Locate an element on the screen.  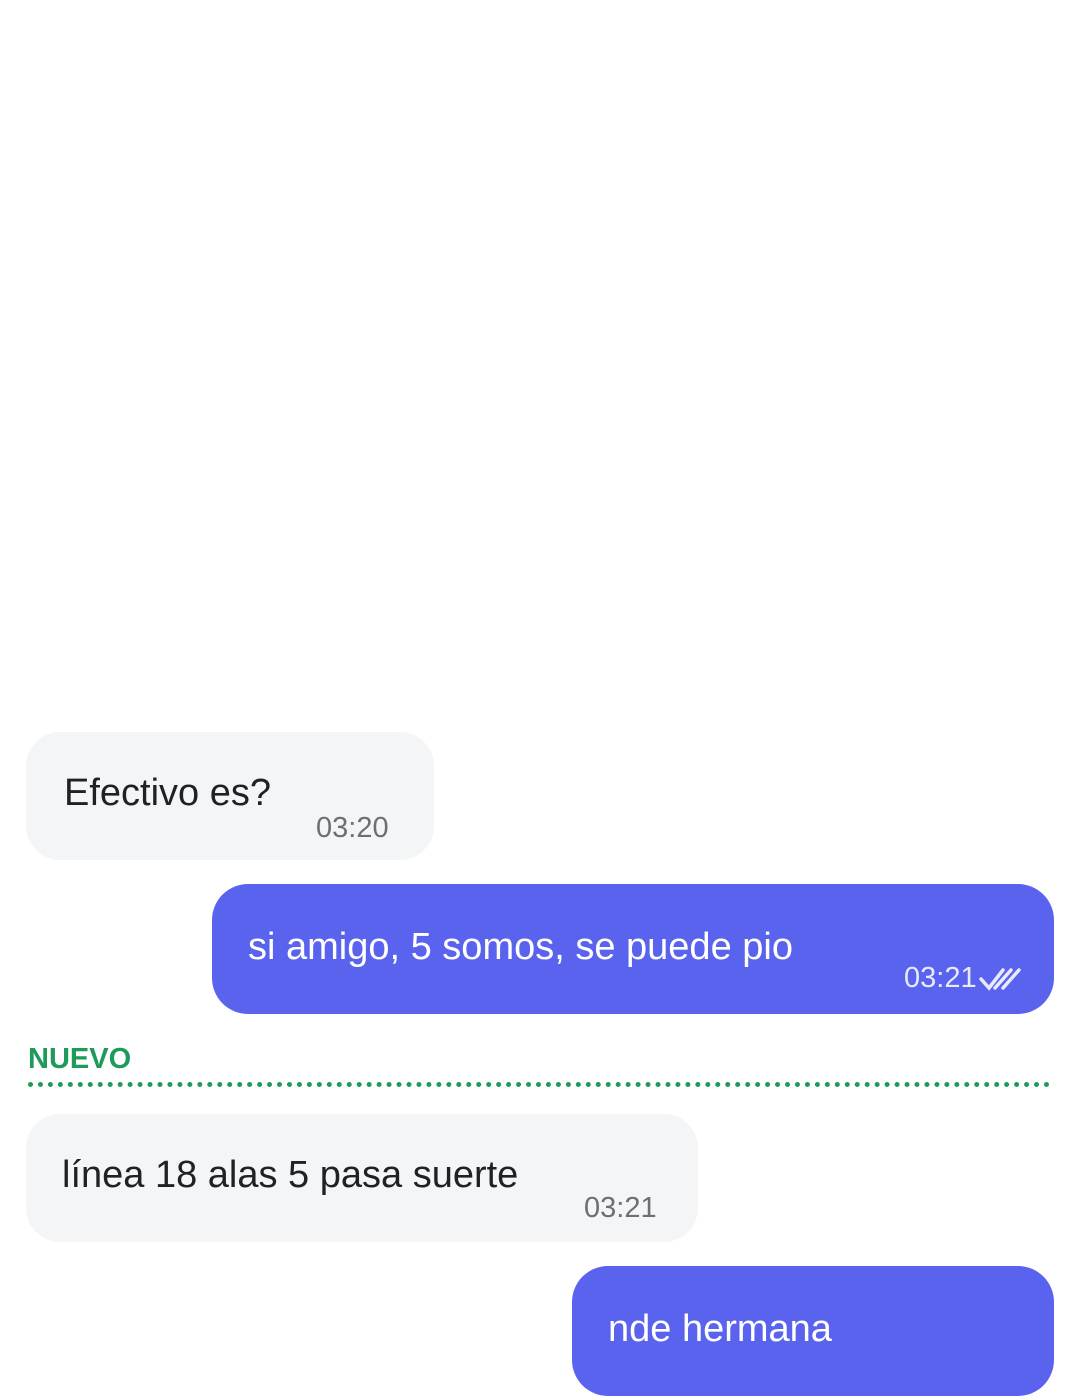
message-time: 03:20 is located at coordinates (352, 828).